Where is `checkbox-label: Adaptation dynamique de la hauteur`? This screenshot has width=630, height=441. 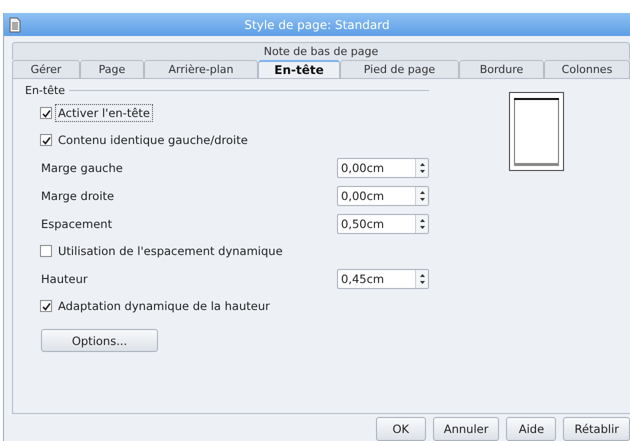
checkbox-label: Adaptation dynamique de la hauteur is located at coordinates (164, 306).